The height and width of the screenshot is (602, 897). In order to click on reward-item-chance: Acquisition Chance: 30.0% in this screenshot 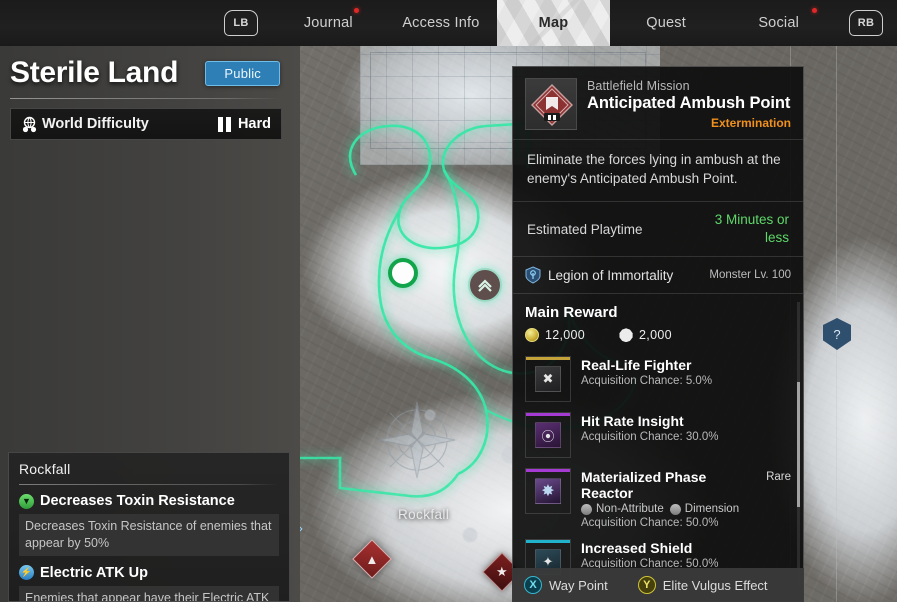, I will do `click(650, 437)`.